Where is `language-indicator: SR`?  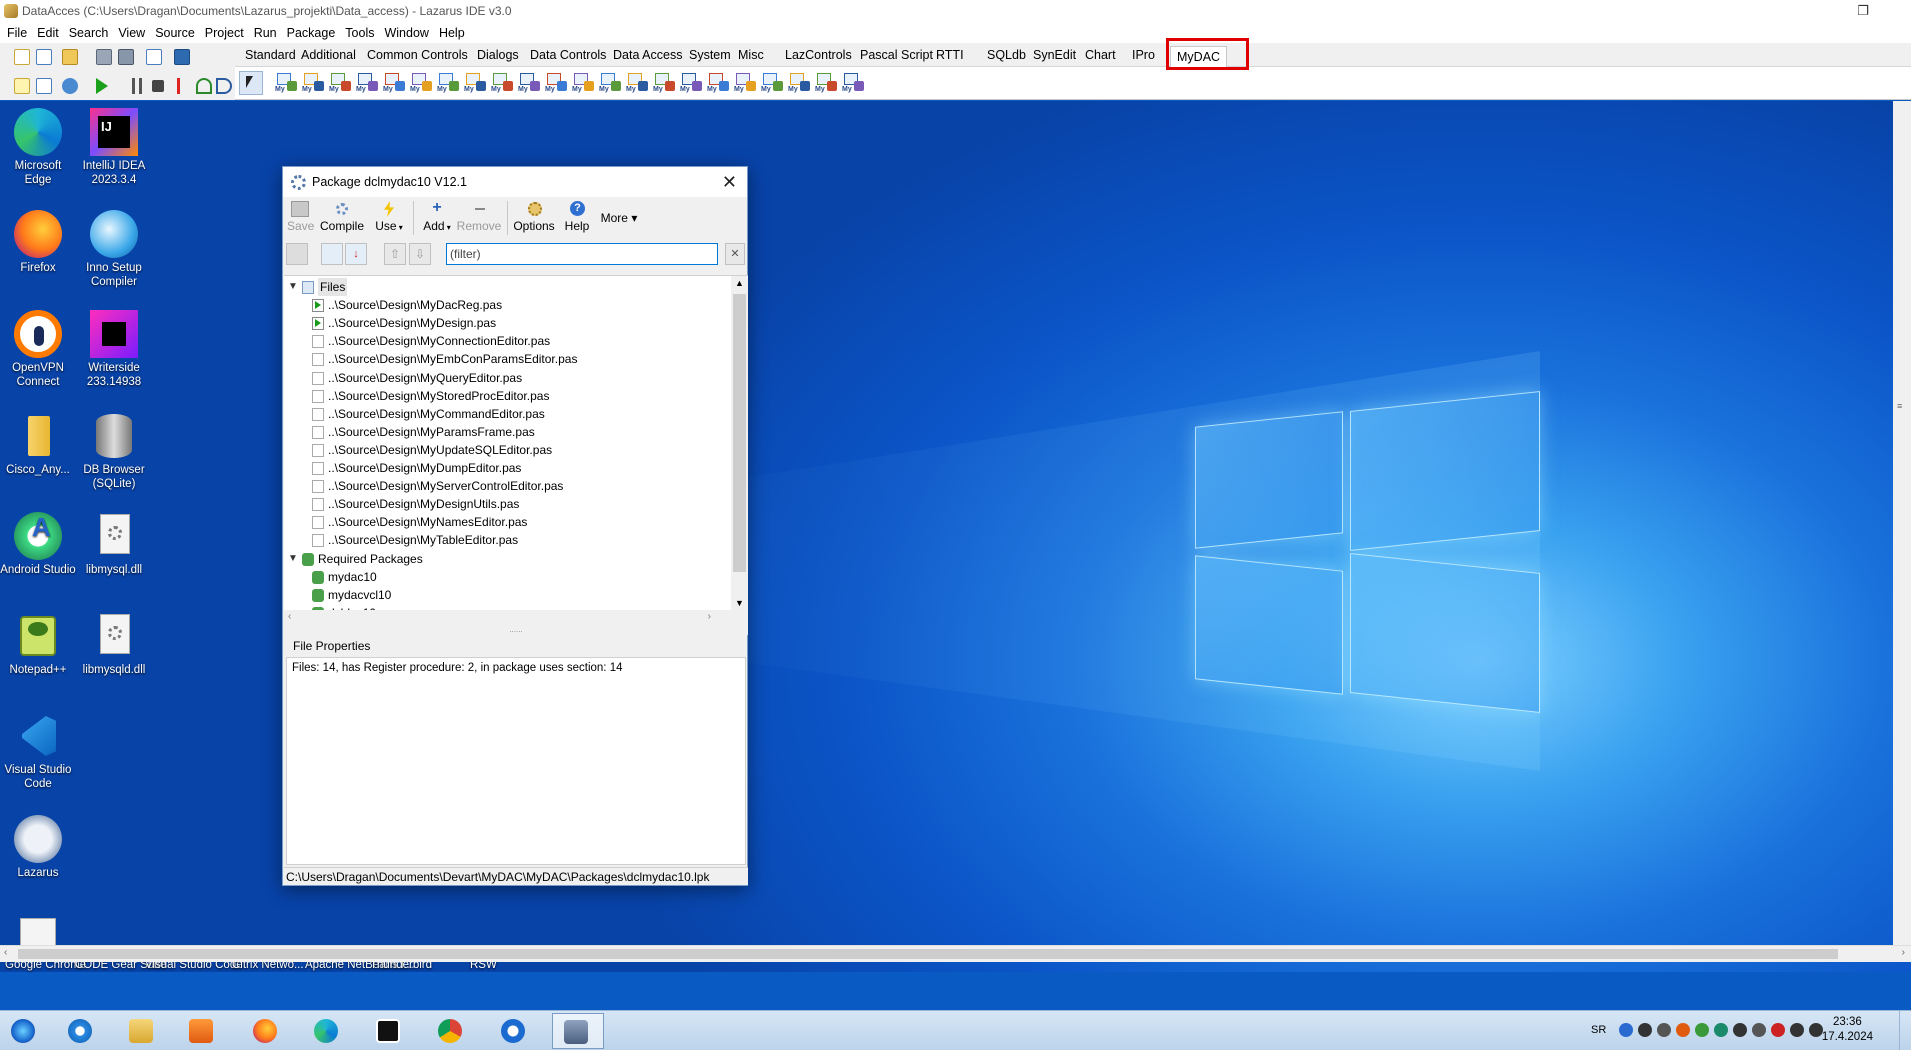 language-indicator: SR is located at coordinates (1598, 1030).